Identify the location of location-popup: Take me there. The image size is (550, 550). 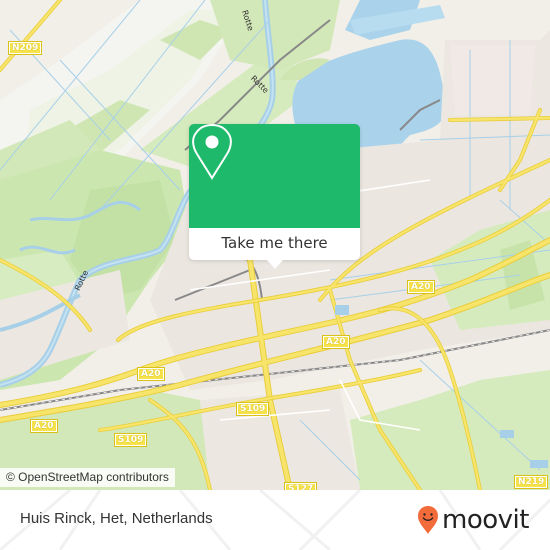
(274, 196).